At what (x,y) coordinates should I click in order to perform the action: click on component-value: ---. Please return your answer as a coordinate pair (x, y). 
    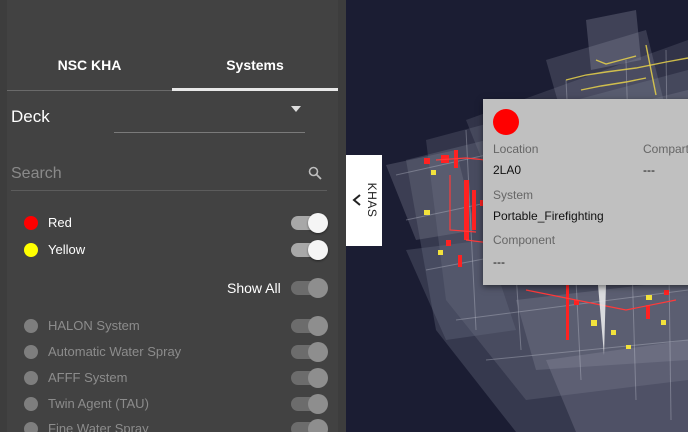
    Looking at the image, I should click on (499, 262).